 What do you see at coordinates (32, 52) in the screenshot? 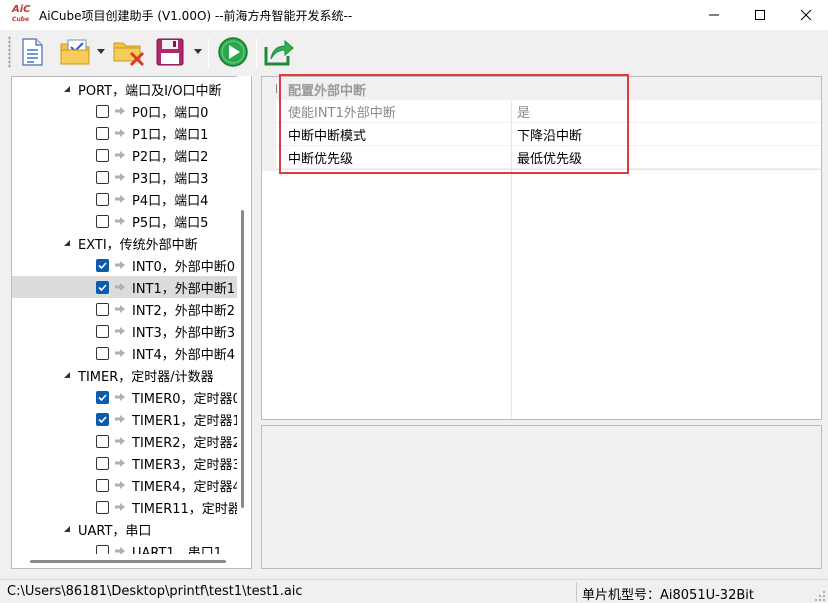
I see `new-project-button` at bounding box center [32, 52].